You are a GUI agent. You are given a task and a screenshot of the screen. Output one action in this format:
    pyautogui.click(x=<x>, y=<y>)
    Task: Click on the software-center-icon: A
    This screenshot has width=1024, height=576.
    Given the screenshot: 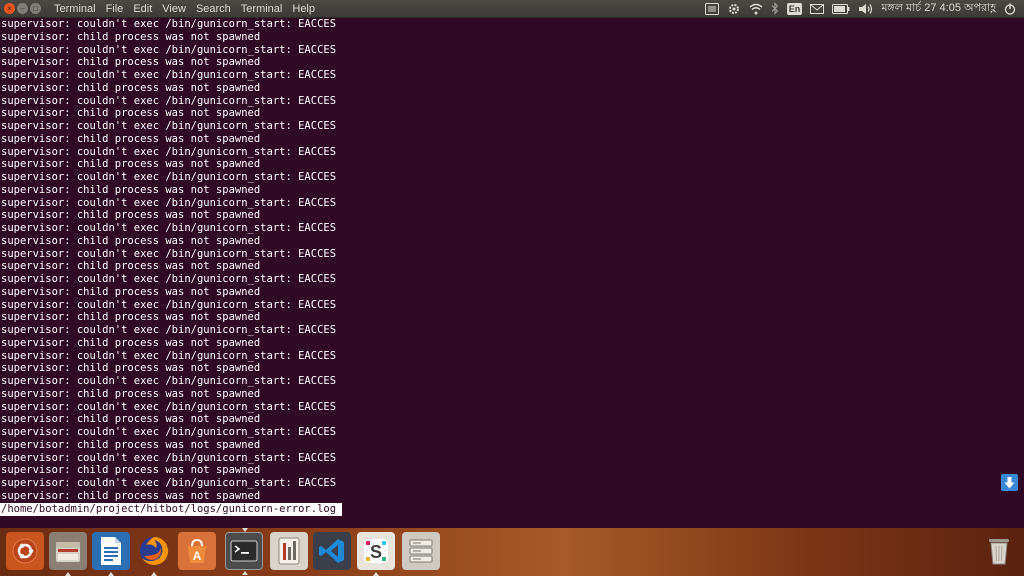 What is the action you would take?
    pyautogui.click(x=197, y=551)
    